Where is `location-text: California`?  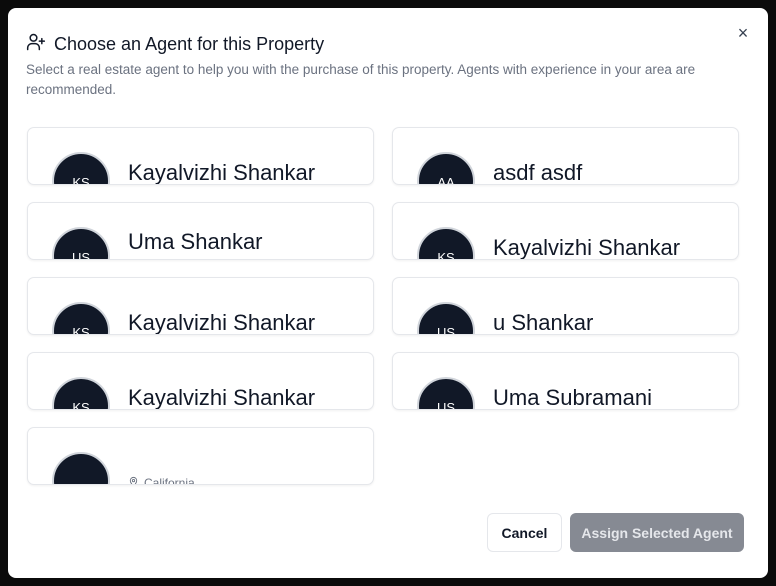
location-text: California is located at coordinates (169, 480).